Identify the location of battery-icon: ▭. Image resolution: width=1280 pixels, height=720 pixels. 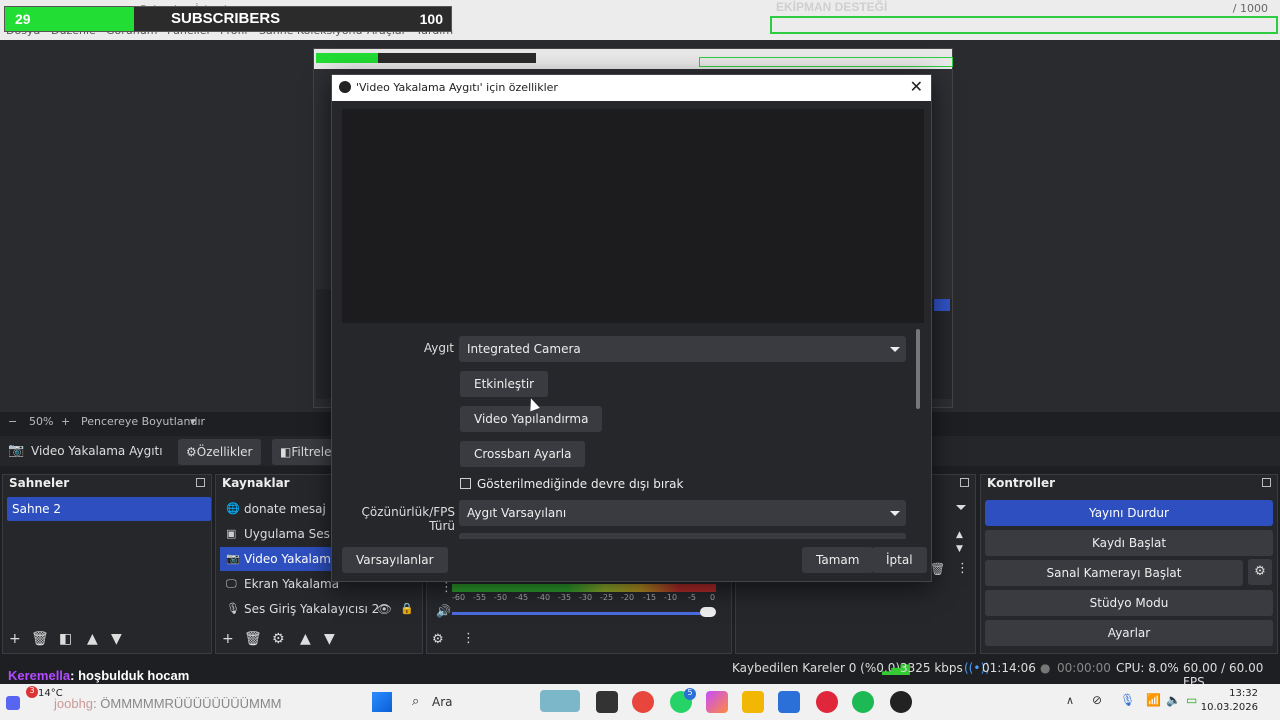
(1191, 700).